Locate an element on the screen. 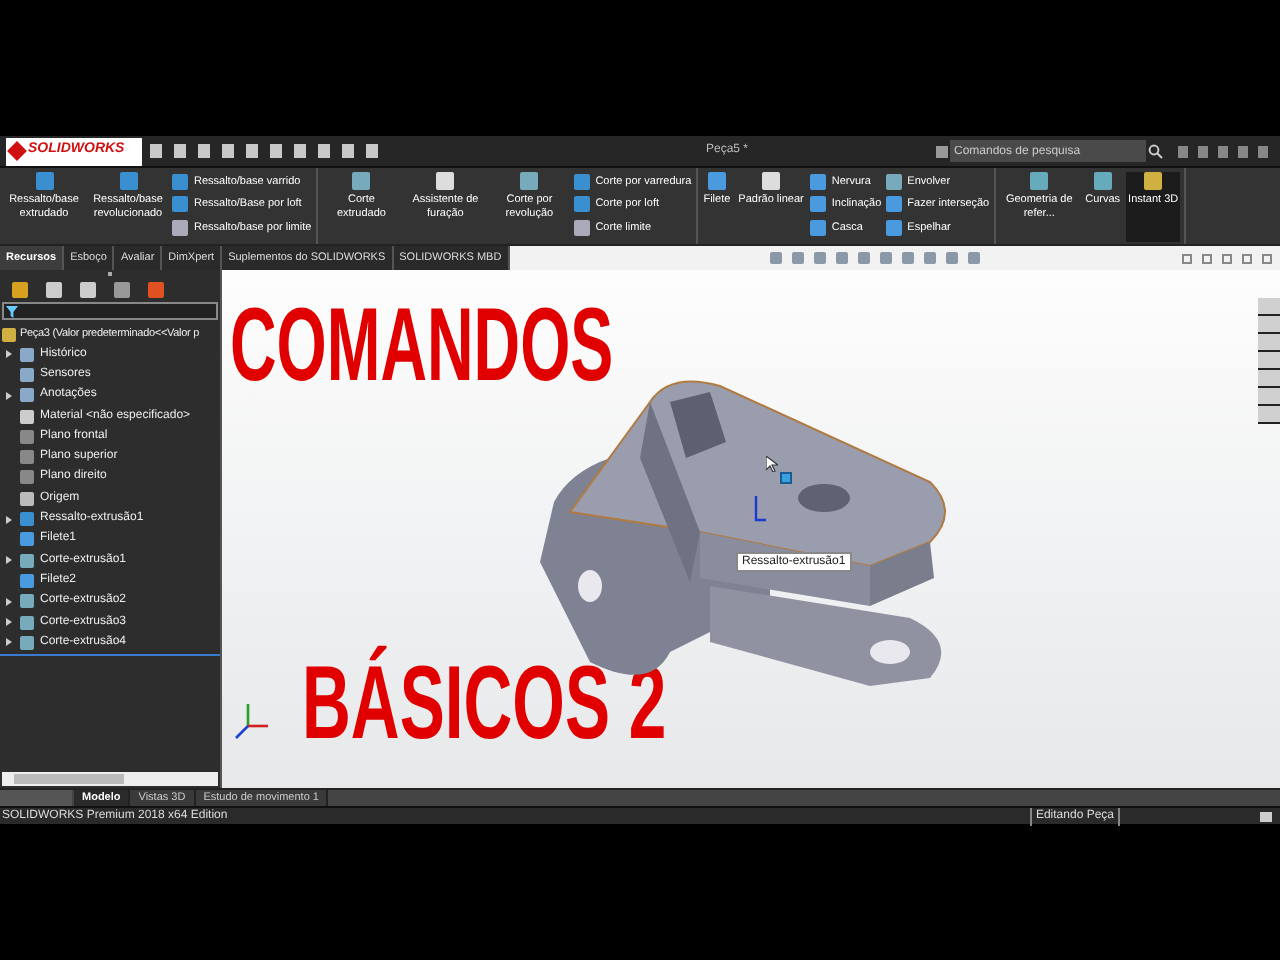 This screenshot has height=960, width=1280. extrude-icon is located at coordinates (27, 519).